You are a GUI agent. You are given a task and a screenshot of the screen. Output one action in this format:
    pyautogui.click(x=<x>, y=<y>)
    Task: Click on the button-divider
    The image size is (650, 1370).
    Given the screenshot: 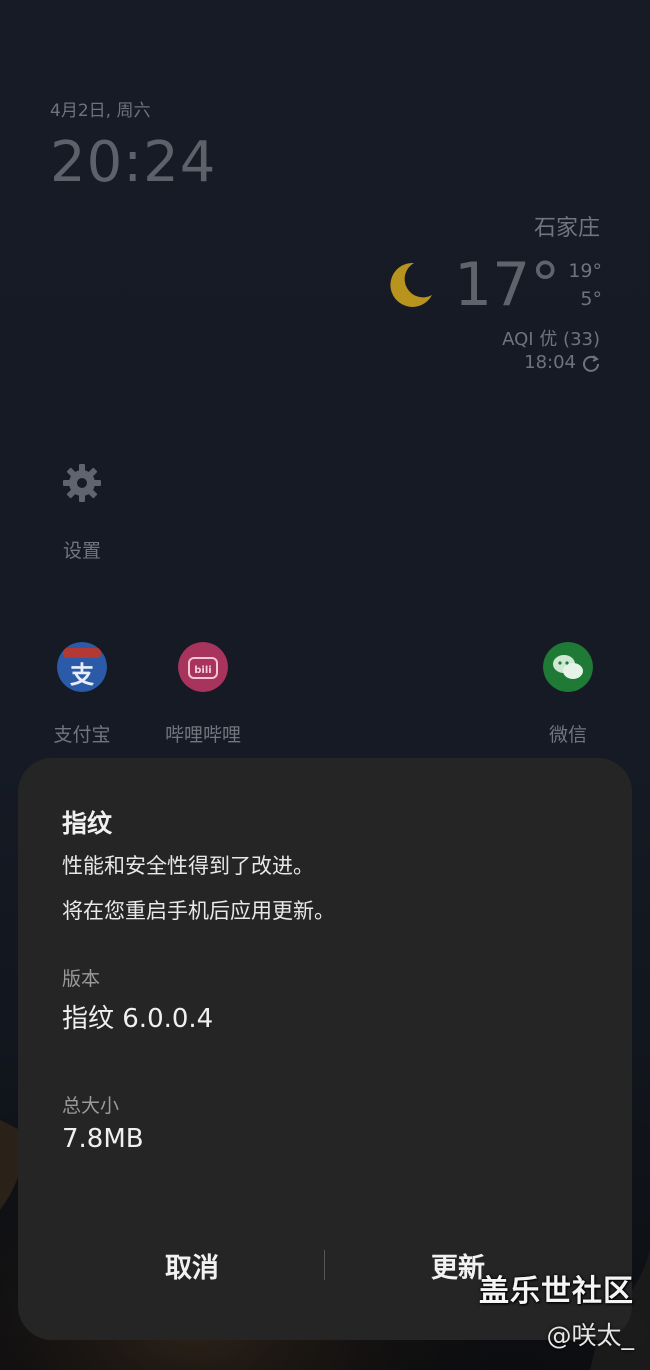 What is the action you would take?
    pyautogui.click(x=324, y=1265)
    